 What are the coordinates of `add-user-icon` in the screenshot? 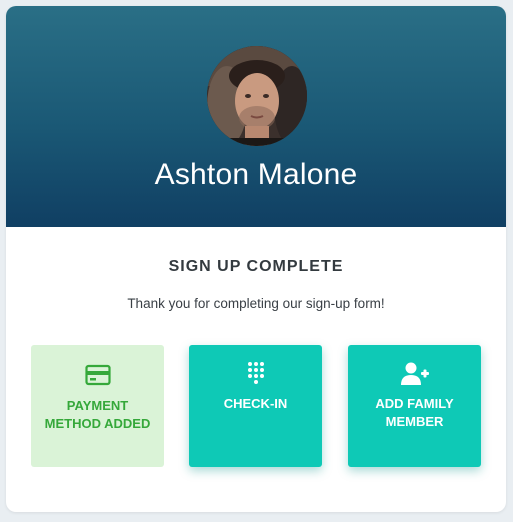 It's located at (414, 374).